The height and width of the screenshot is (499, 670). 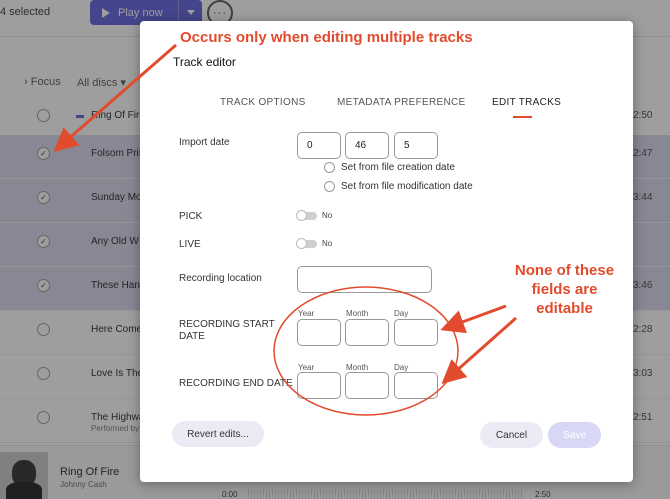 I want to click on pick-value: No, so click(x=327, y=215).